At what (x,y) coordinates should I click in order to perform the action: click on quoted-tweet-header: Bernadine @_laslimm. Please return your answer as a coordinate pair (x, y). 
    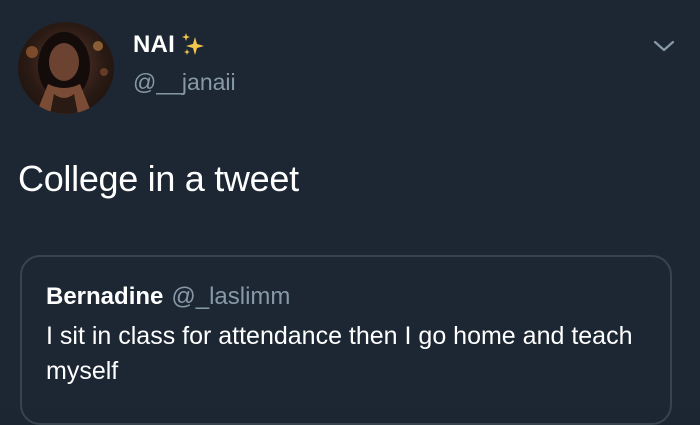
    Looking at the image, I should click on (168, 297).